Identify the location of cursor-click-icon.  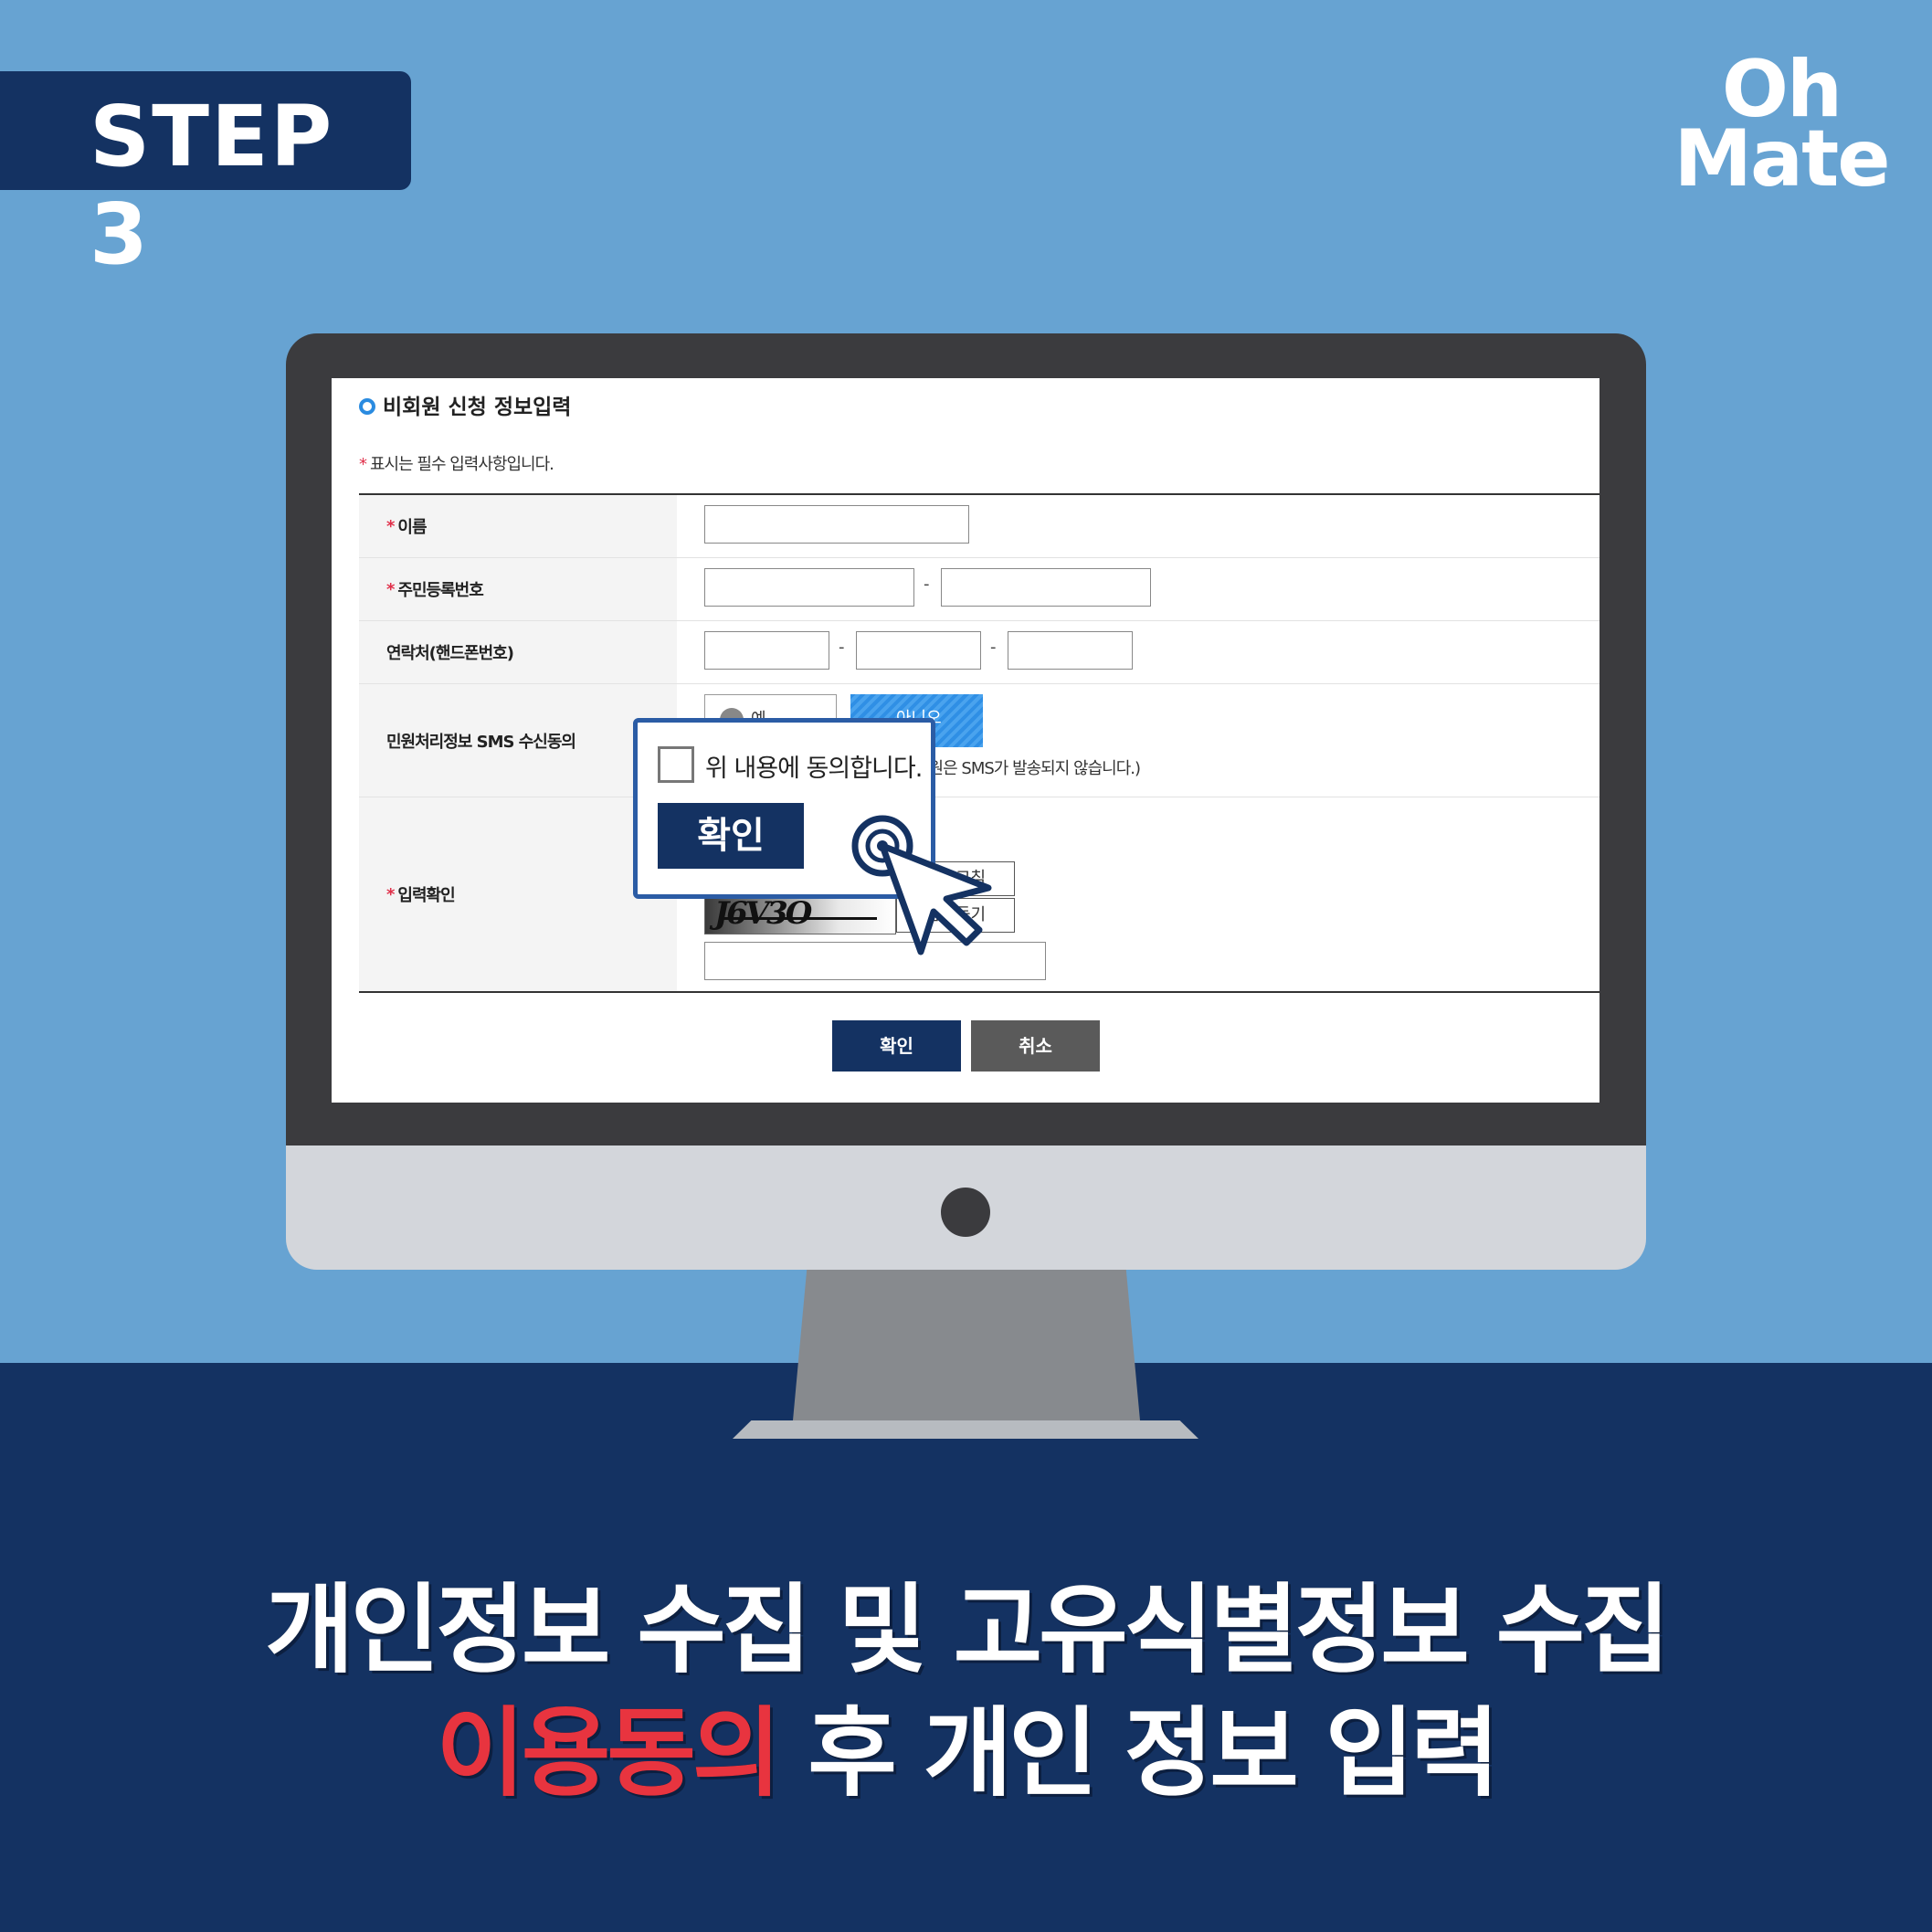
(920, 883).